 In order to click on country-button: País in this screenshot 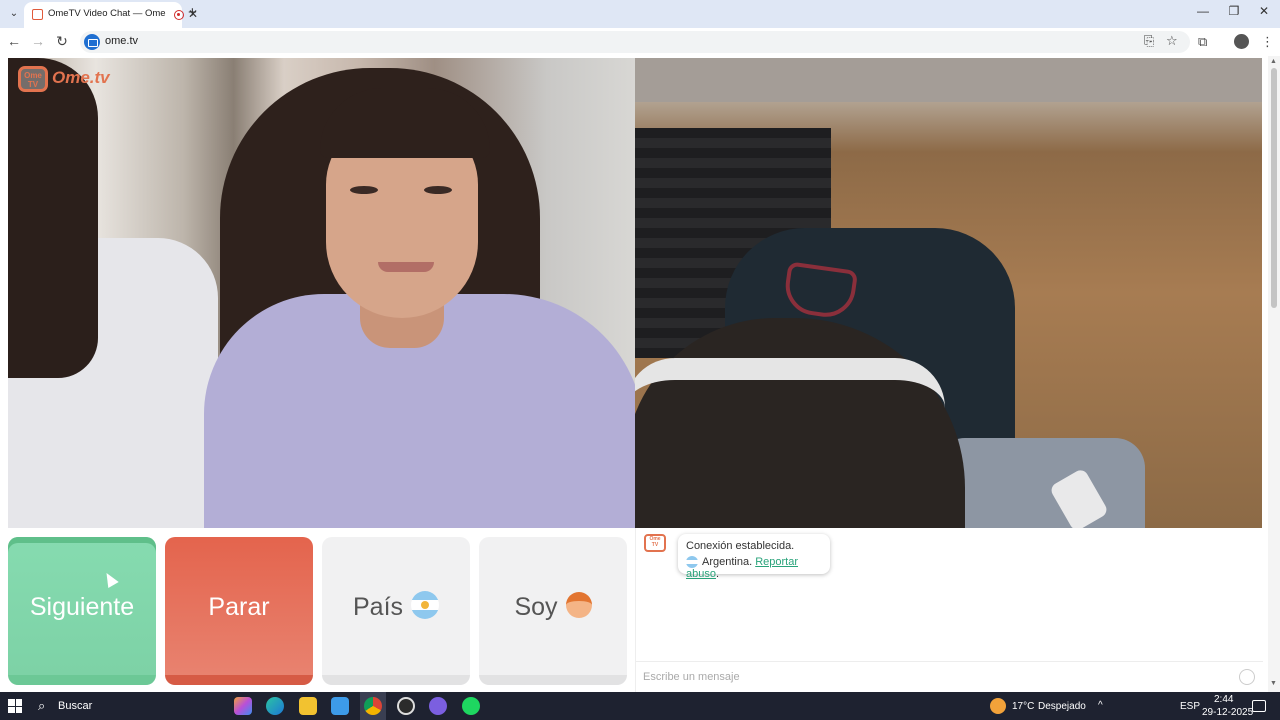, I will do `click(396, 611)`.